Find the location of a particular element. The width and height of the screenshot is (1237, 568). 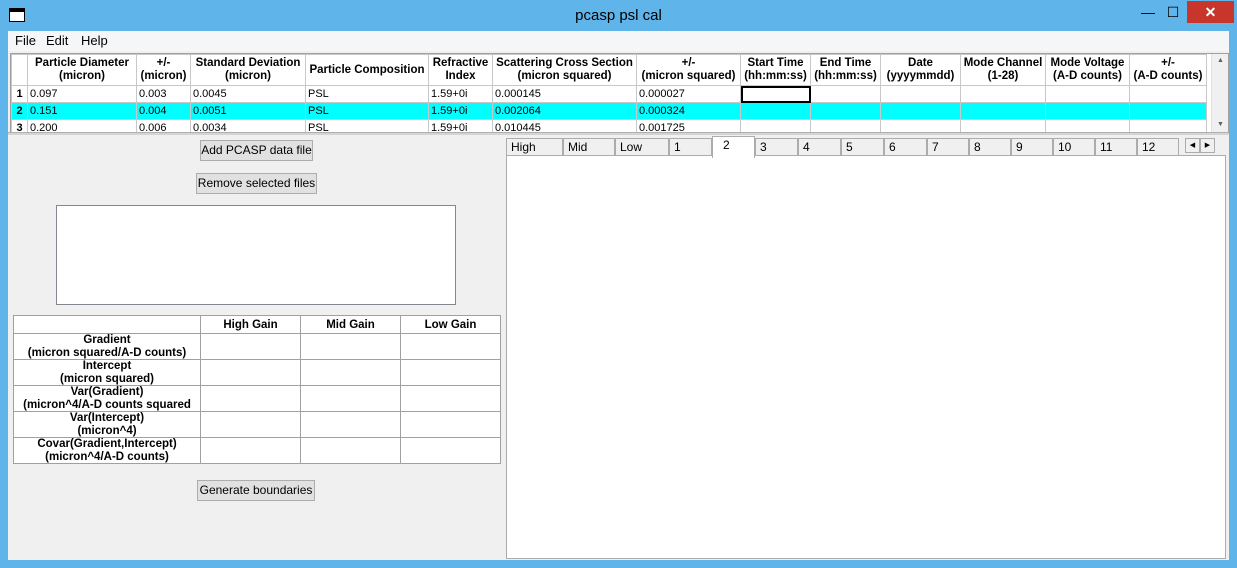

grid-cell: 0.003 is located at coordinates (163, 94).